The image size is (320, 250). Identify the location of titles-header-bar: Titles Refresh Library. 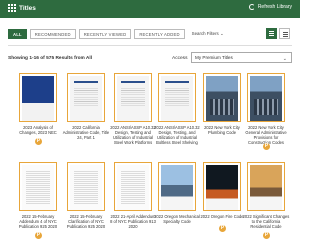
(150, 9).